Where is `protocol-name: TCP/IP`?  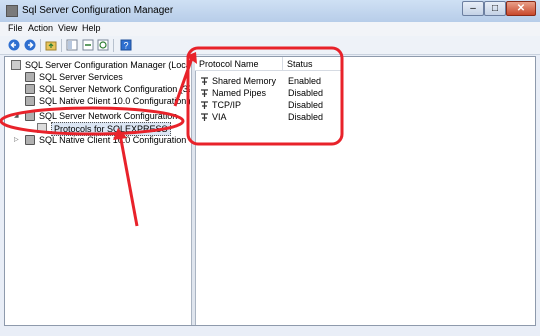
protocol-name: TCP/IP is located at coordinates (227, 105).